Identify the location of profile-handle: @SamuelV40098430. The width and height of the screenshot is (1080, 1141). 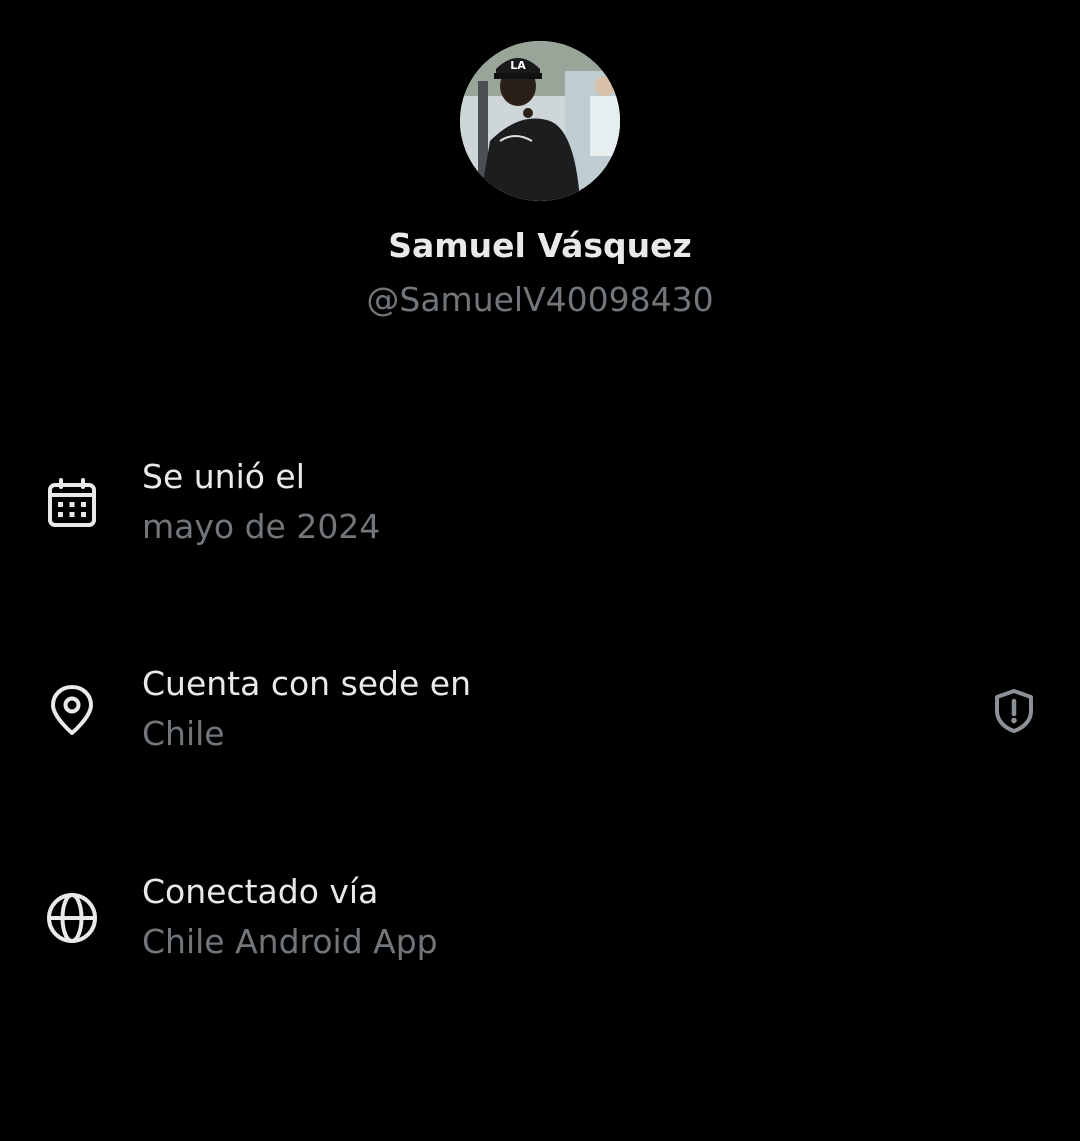
(540, 299).